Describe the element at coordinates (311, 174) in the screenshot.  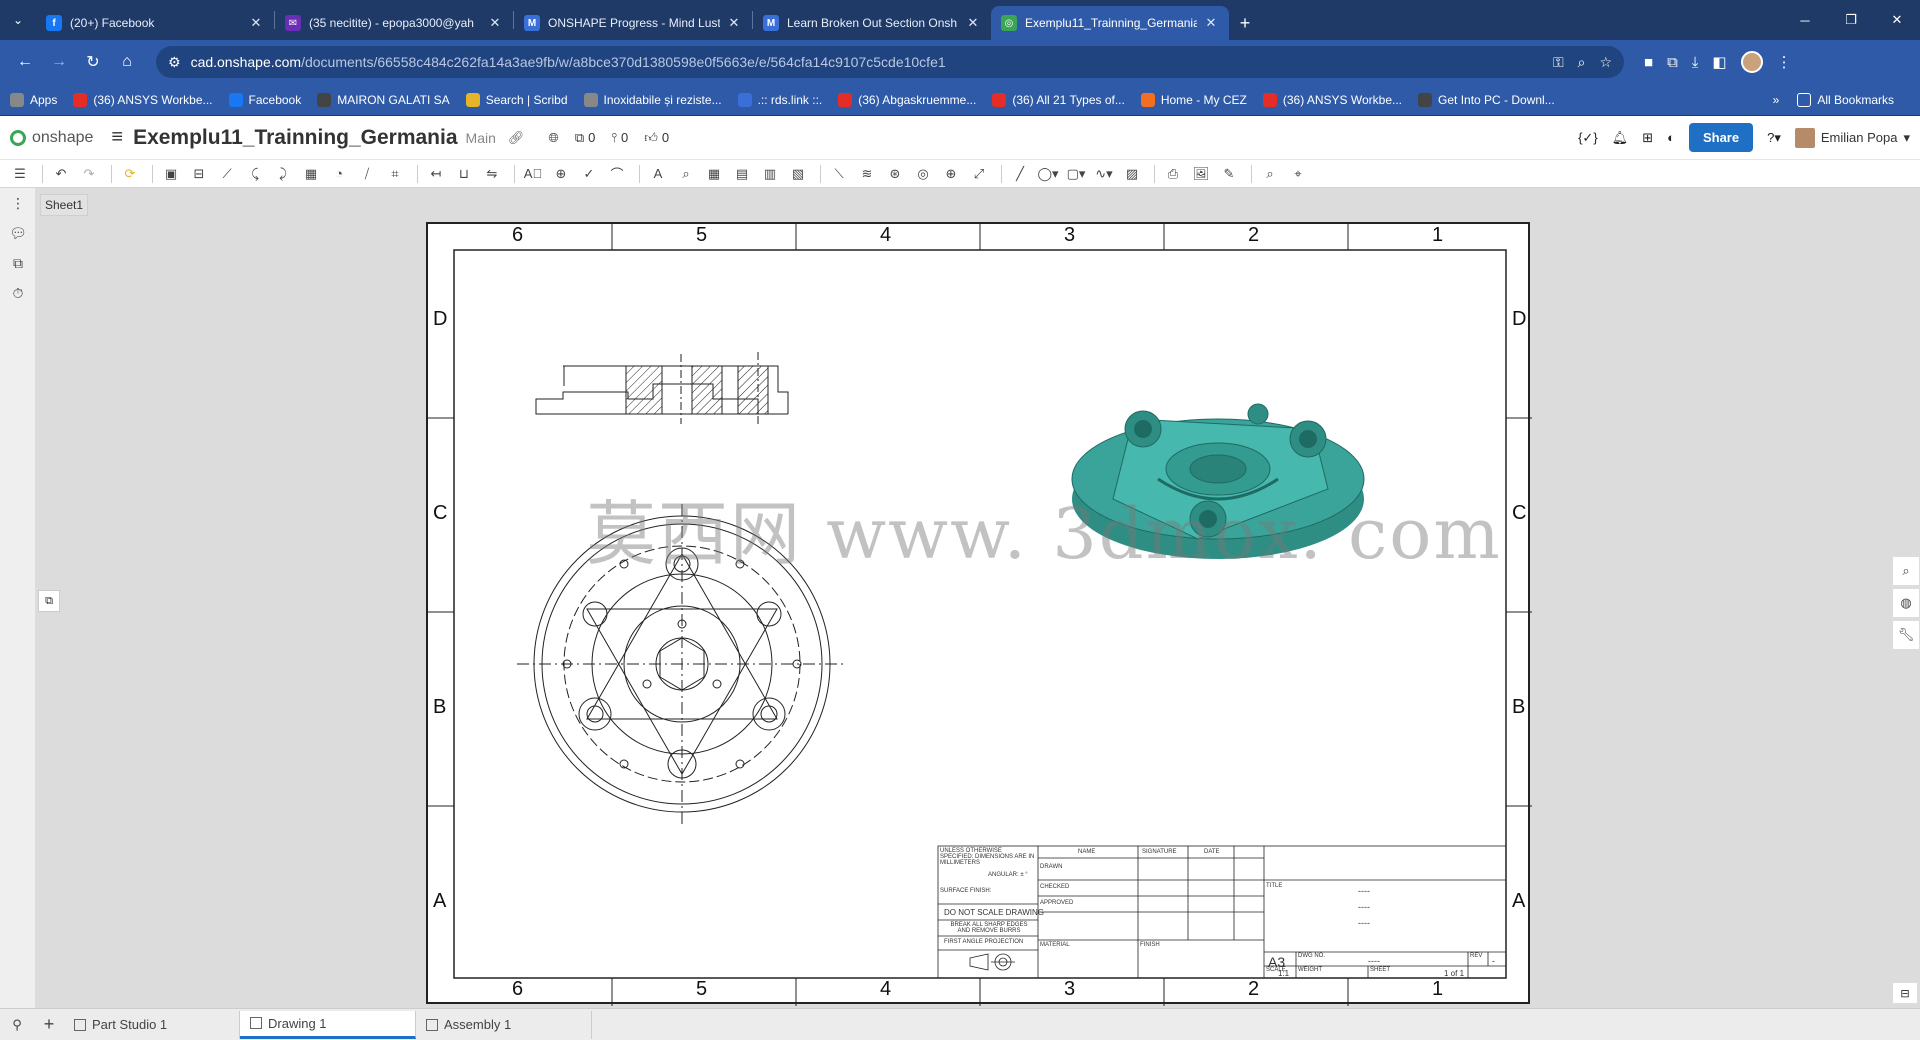
I see `broken-out-section-icon: ▦` at that location.